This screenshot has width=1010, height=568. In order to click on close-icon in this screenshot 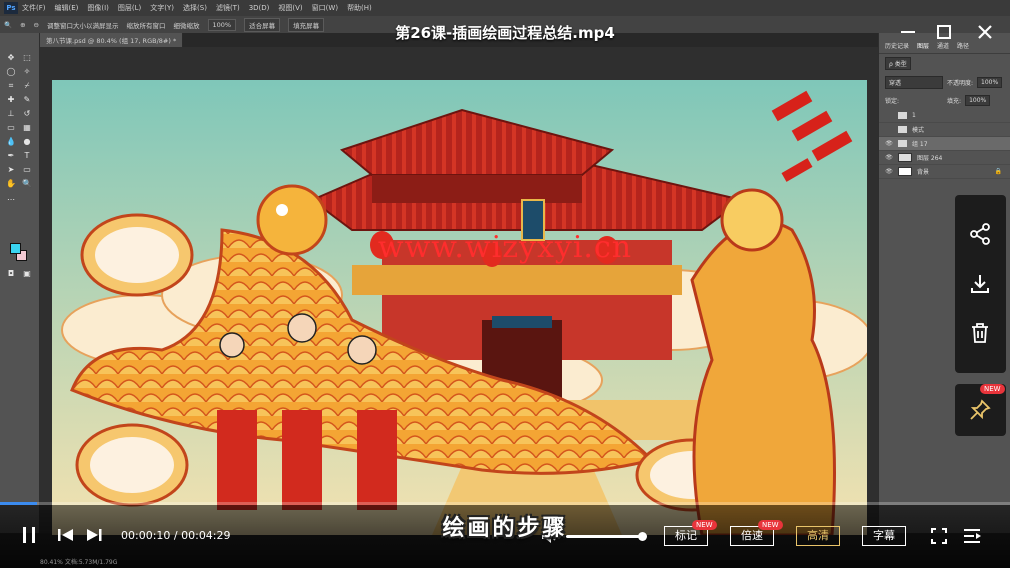, I will do `click(985, 32)`.